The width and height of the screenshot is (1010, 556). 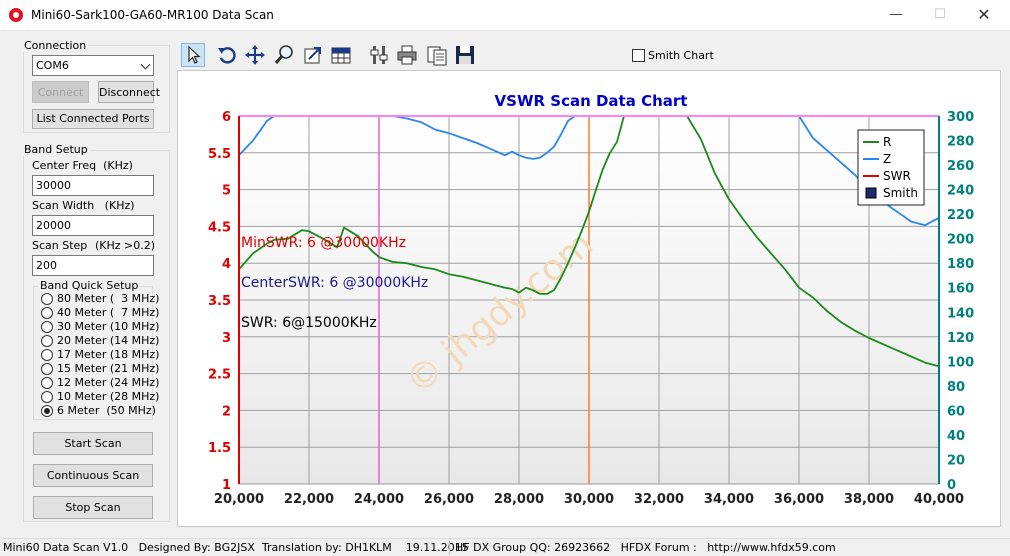 I want to click on y-right-tick-label: 20, so click(x=956, y=460).